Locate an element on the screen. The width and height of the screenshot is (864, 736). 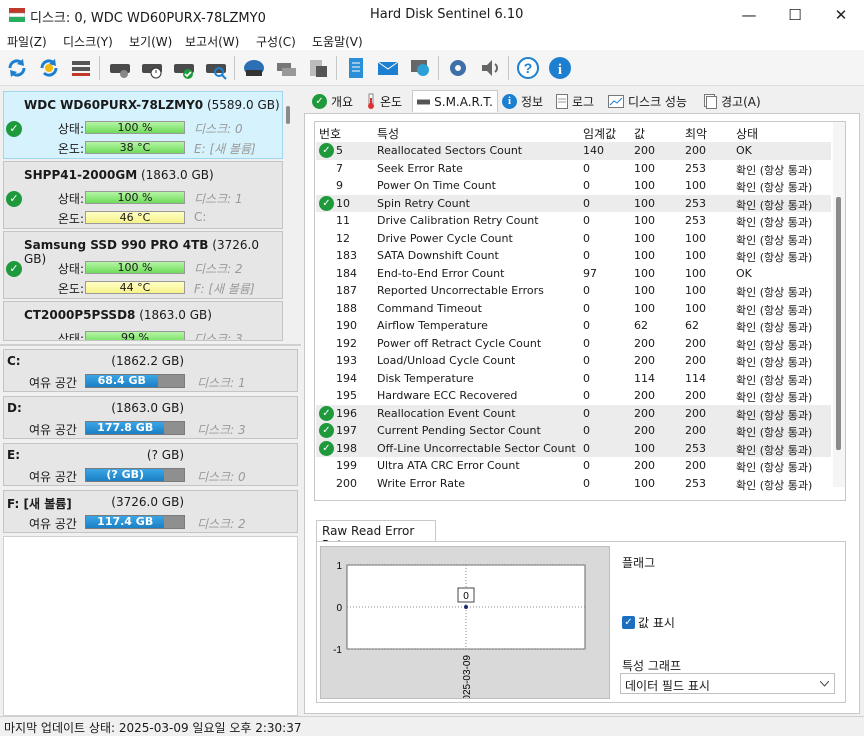
drive-copy-icon is located at coordinates (318, 68).